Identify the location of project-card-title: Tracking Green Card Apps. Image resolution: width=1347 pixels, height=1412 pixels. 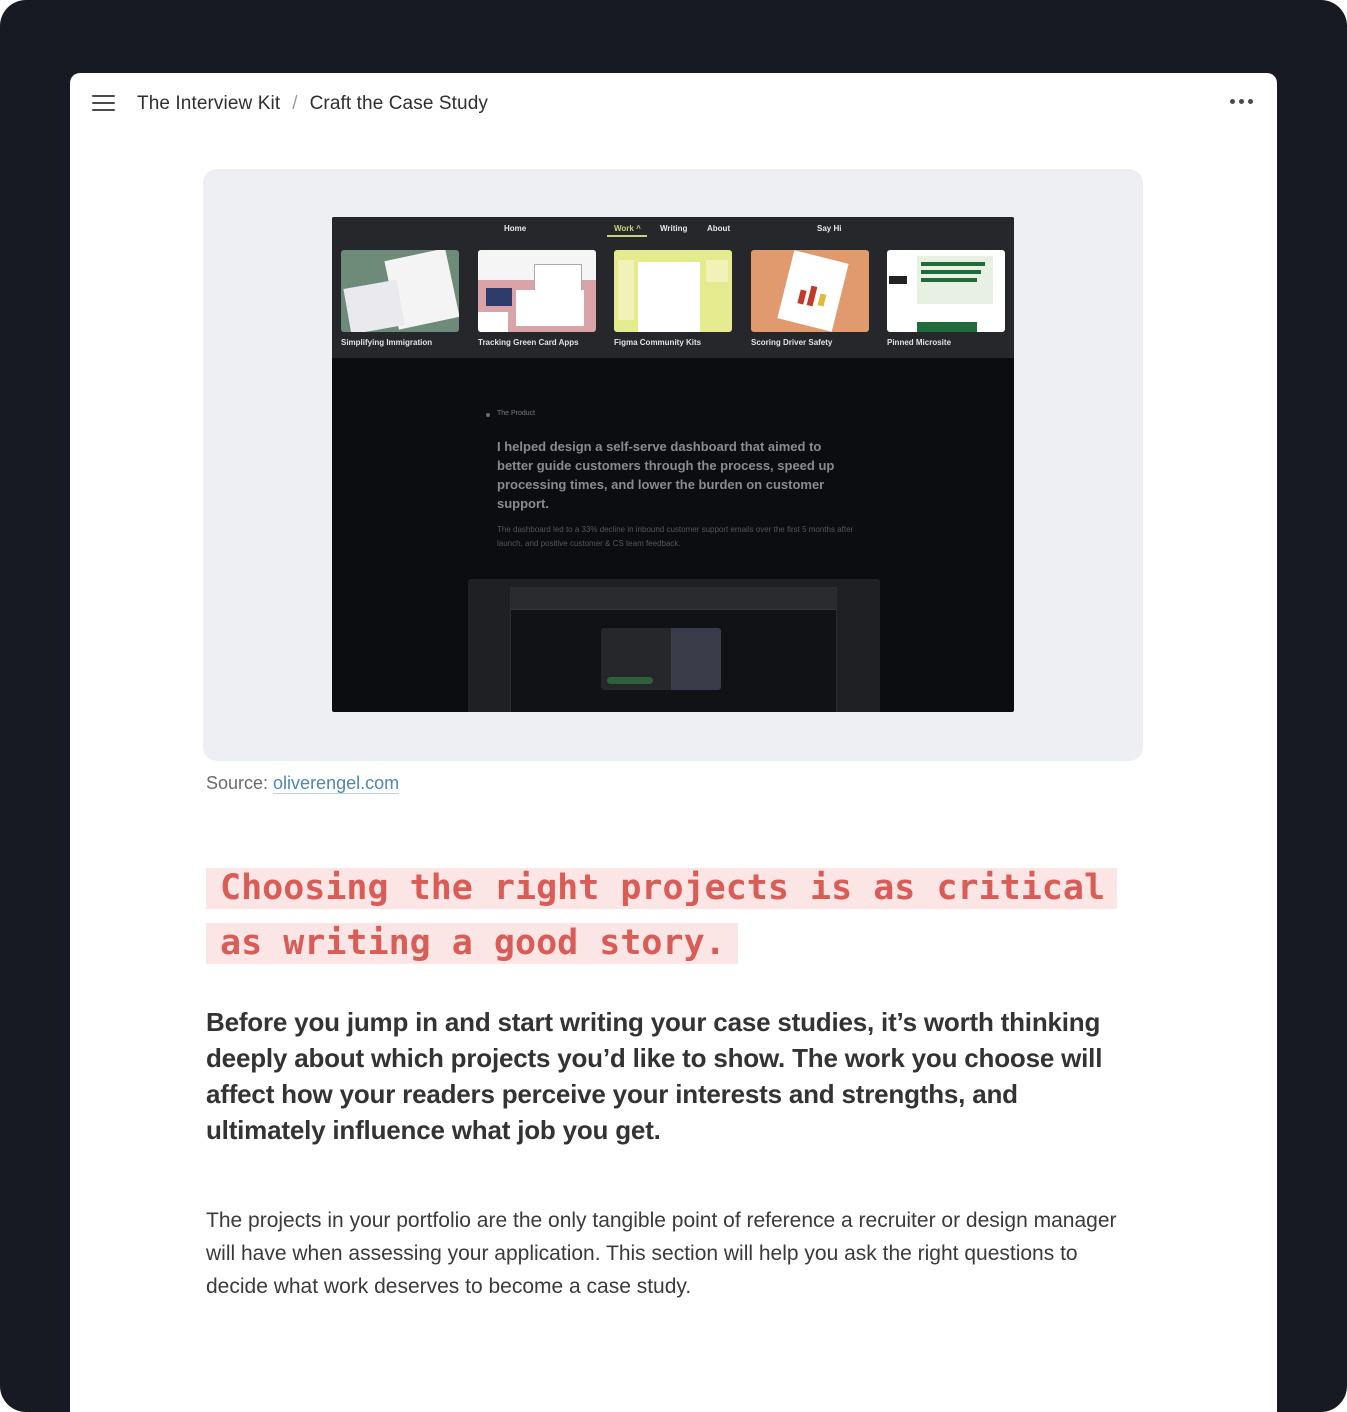
(528, 342).